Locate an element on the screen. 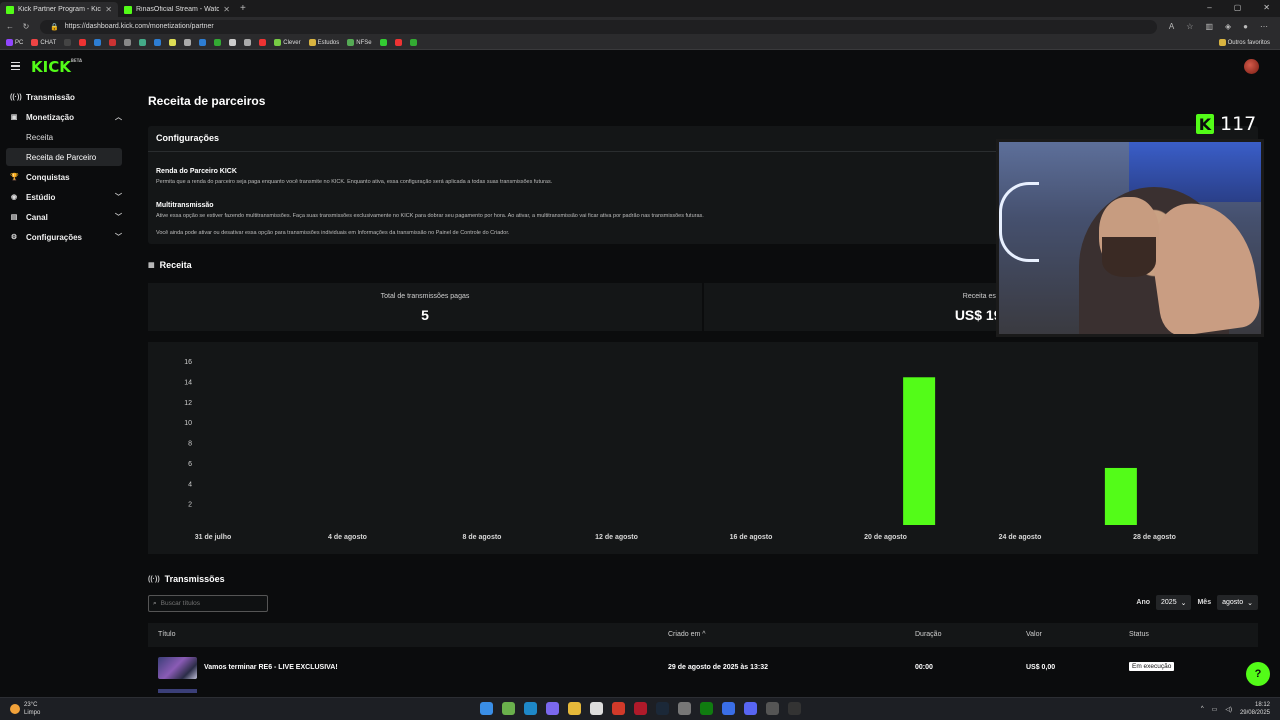 This screenshot has width=1280, height=720. bookmark-item: Estudos is located at coordinates (323, 42).